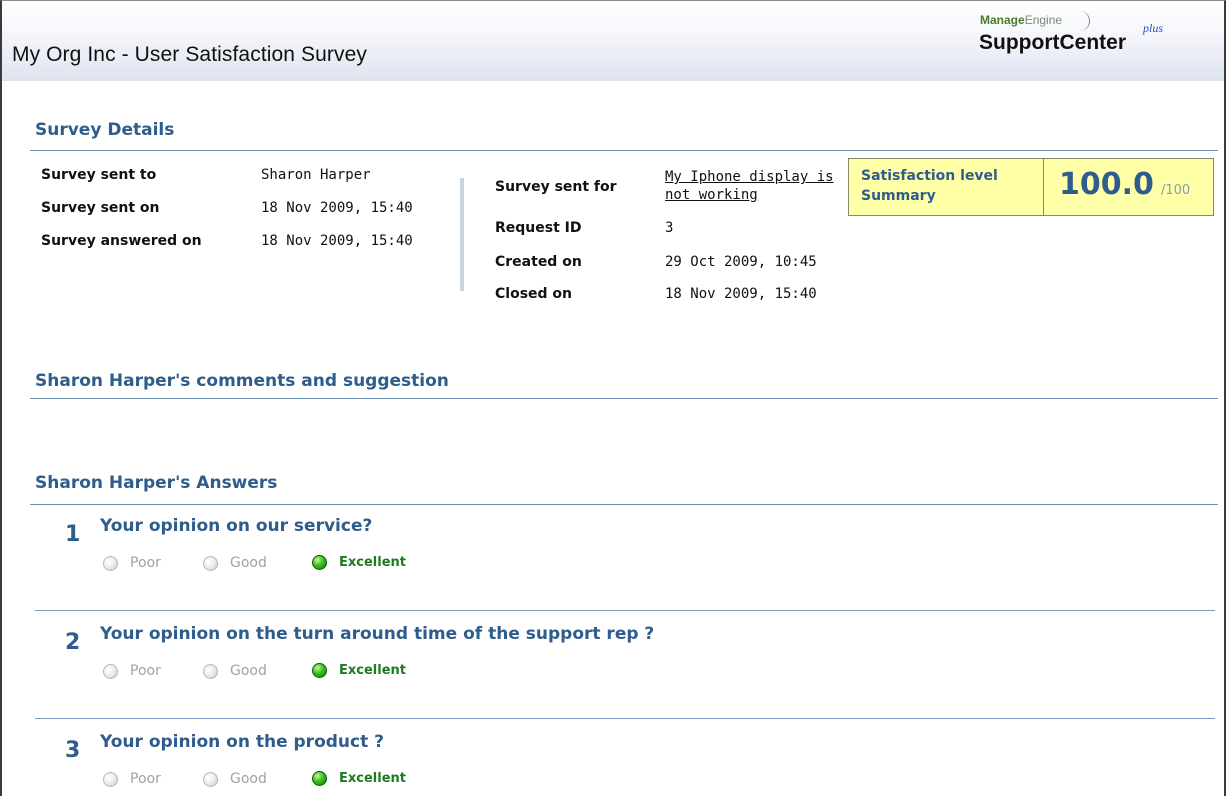 Image resolution: width=1226 pixels, height=796 pixels. What do you see at coordinates (73, 534) in the screenshot?
I see `question-number: 1` at bounding box center [73, 534].